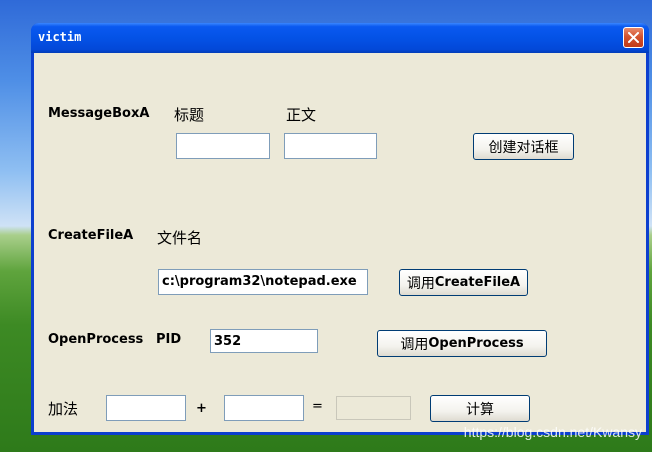  Describe the element at coordinates (180, 238) in the screenshot. I see `filename-label: 文件名` at that location.